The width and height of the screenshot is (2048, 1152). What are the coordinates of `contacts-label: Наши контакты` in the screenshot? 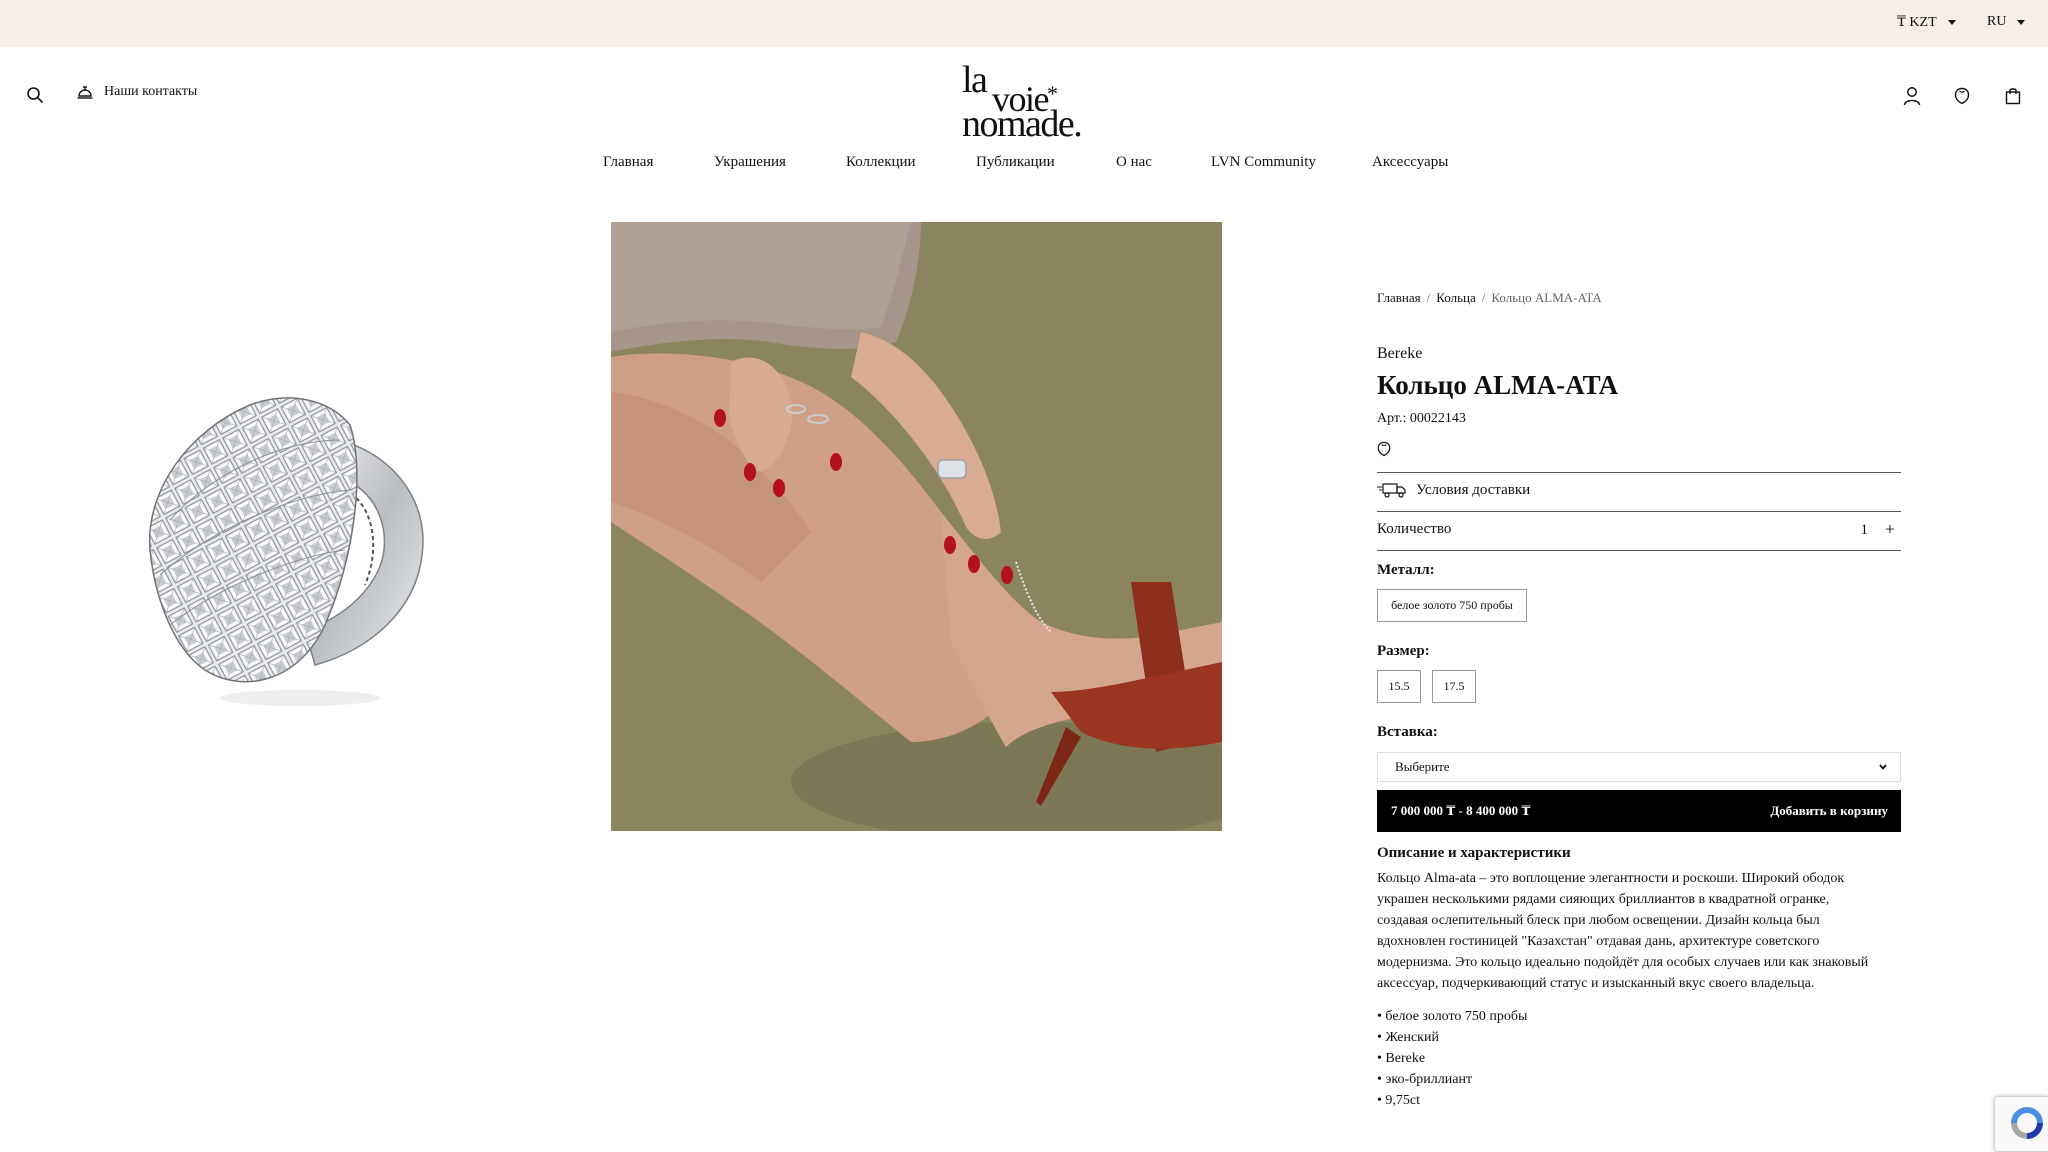 It's located at (151, 91).